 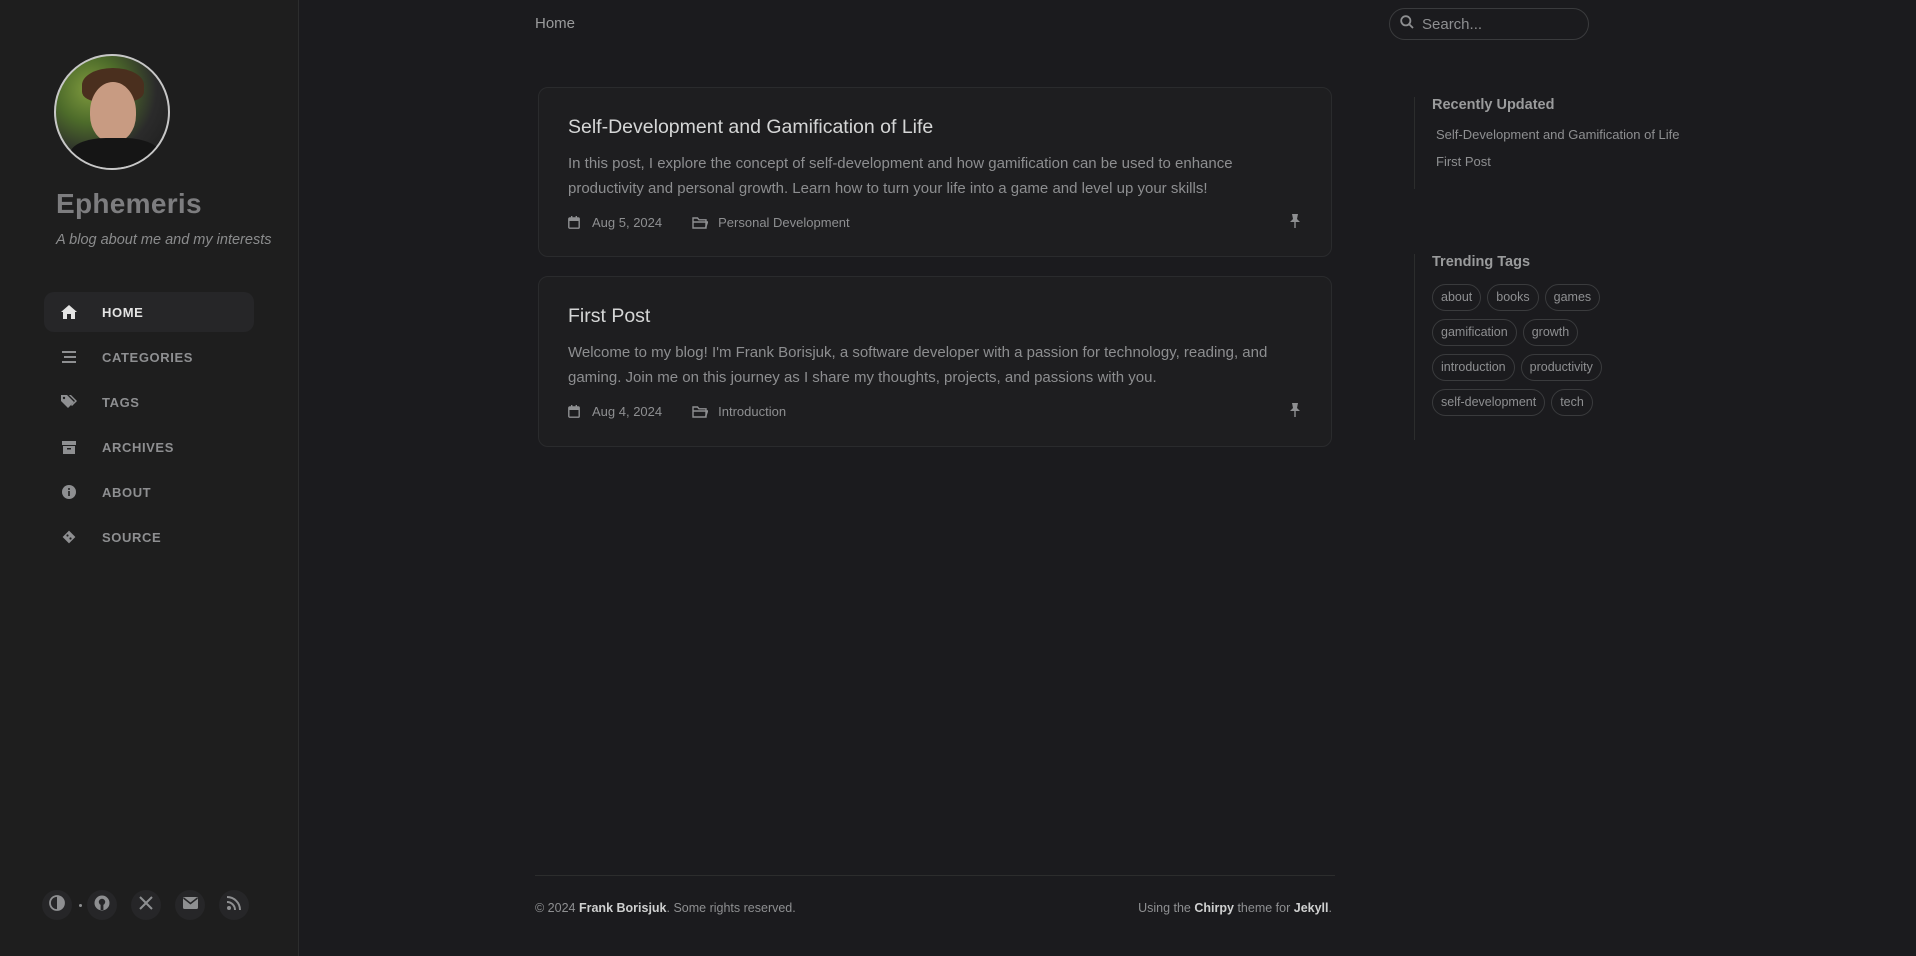 I want to click on tag-pill: growth, so click(x=1550, y=332).